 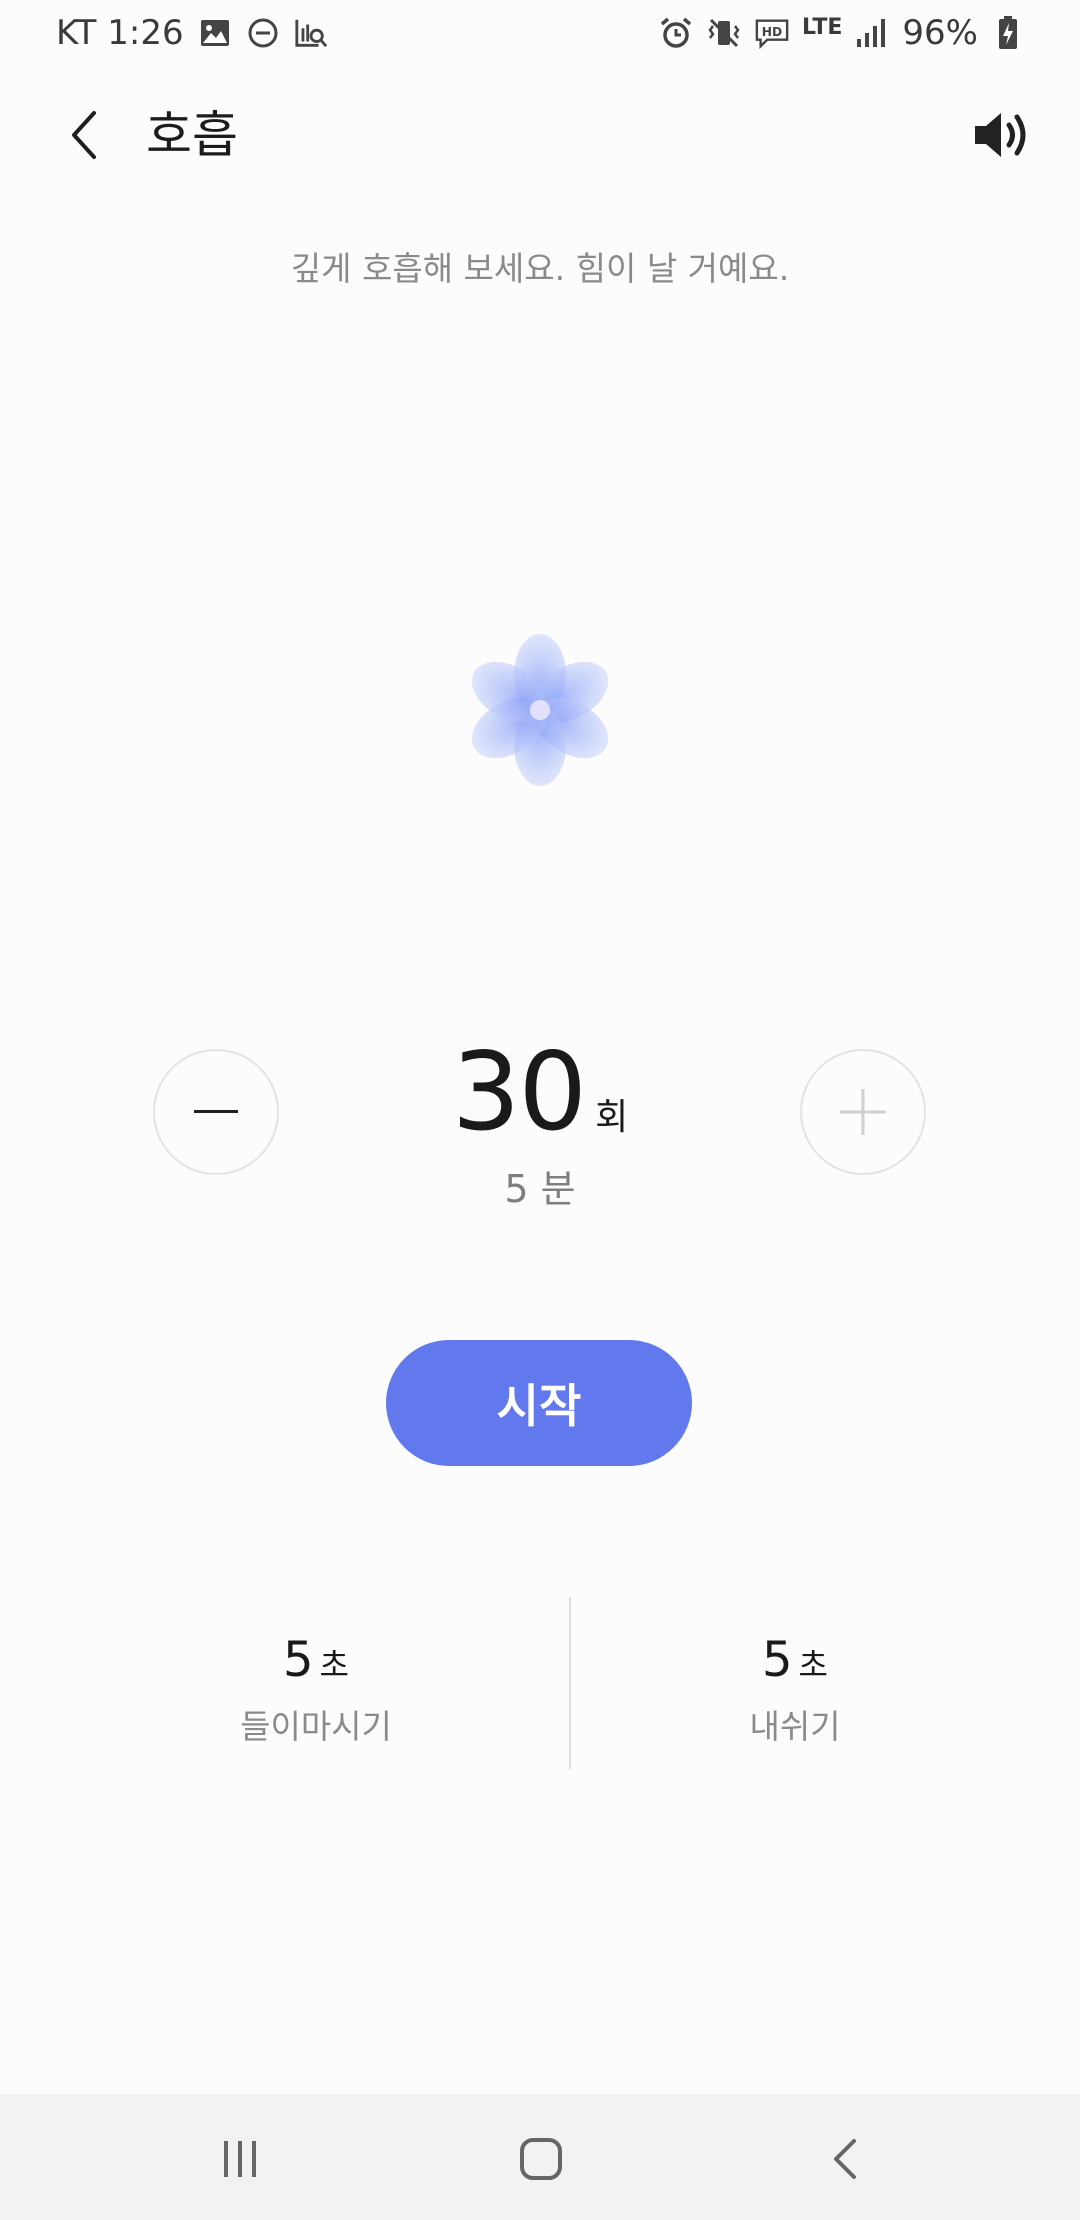 I want to click on inhale-stat: 5초 들이마시기, so click(x=316, y=1689).